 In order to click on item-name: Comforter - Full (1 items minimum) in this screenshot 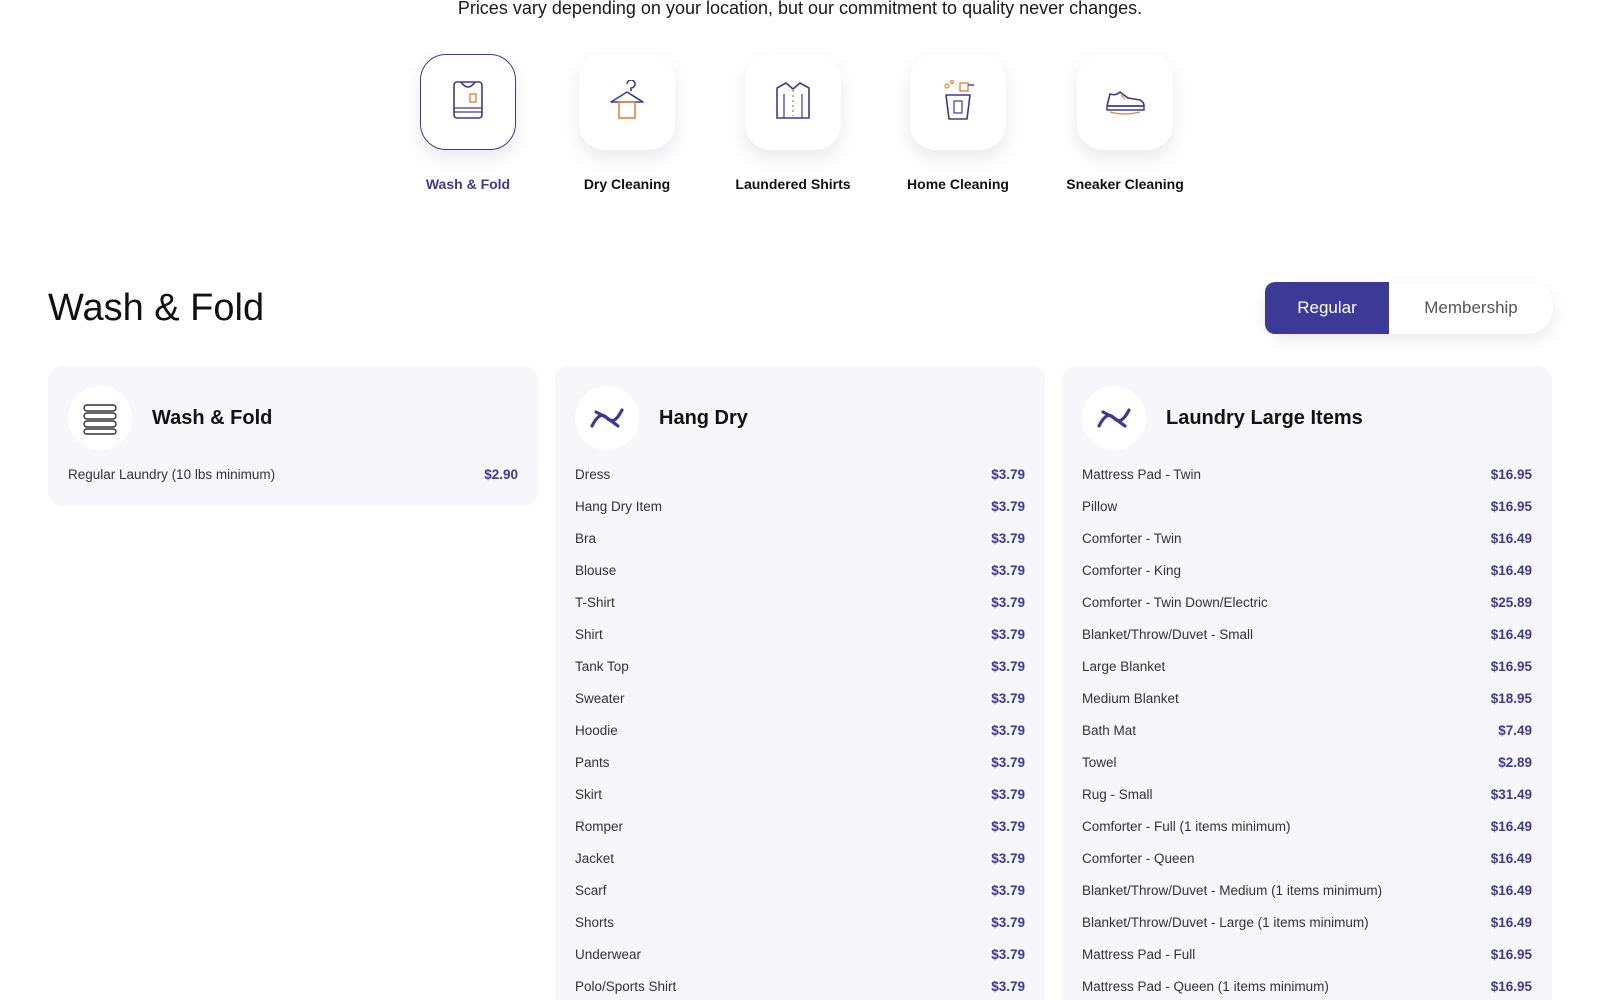, I will do `click(1186, 826)`.